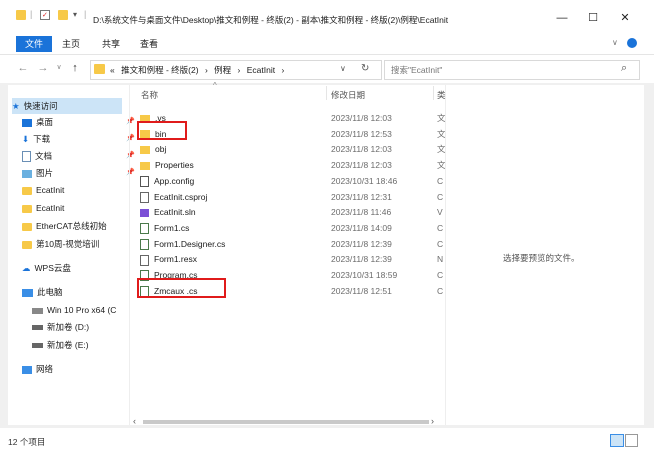  Describe the element at coordinates (261, 70) in the screenshot. I see `breadcrumb-item: EcatInit` at that location.